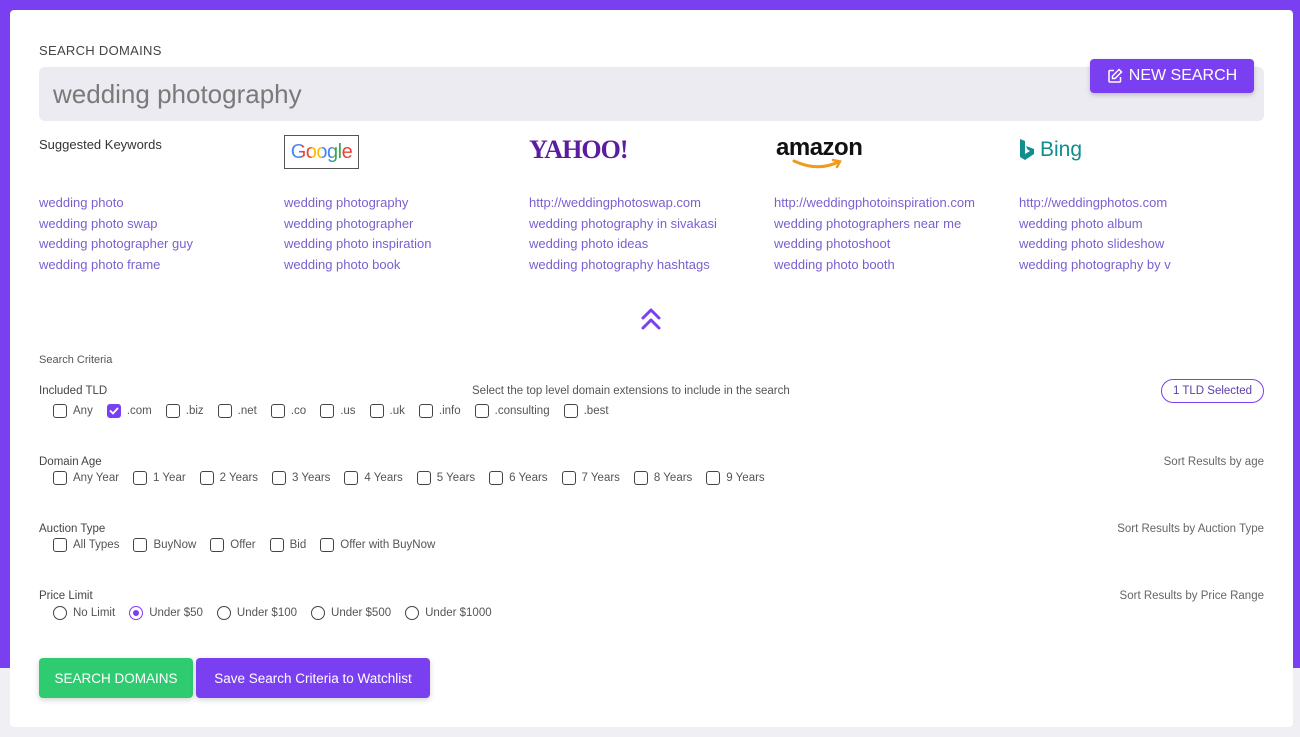  Describe the element at coordinates (298, 411) in the screenshot. I see `option-label: .co` at that location.